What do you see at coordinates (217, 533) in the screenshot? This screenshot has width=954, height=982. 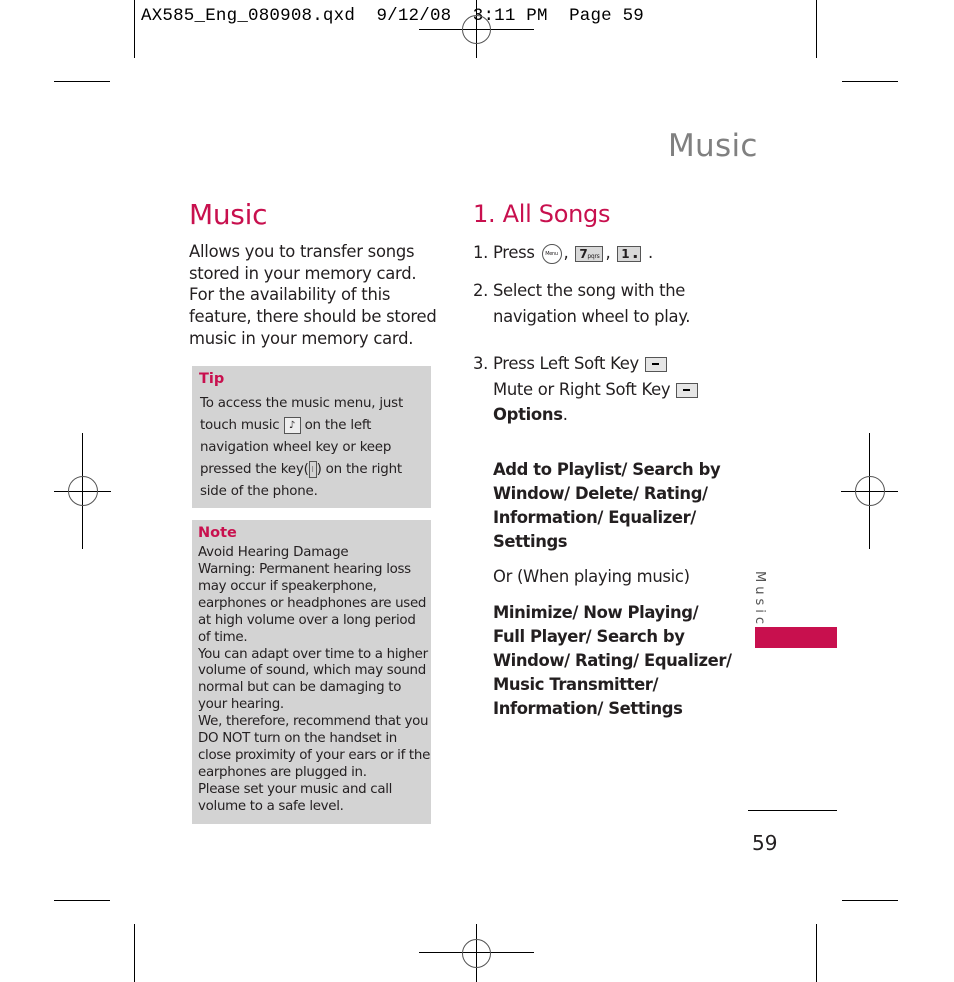 I see `note-label: Note` at bounding box center [217, 533].